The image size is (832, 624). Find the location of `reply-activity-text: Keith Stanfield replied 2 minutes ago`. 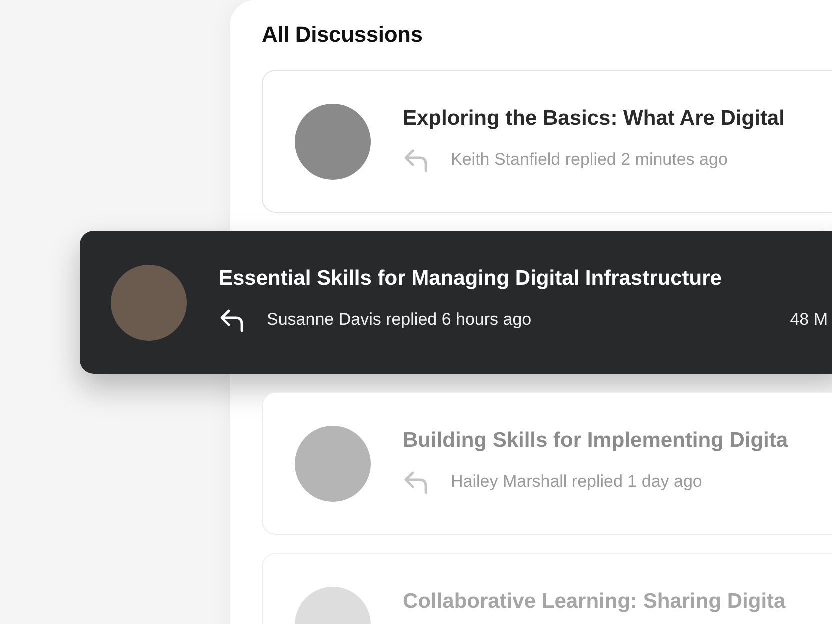

reply-activity-text: Keith Stanfield replied 2 minutes ago is located at coordinates (589, 160).